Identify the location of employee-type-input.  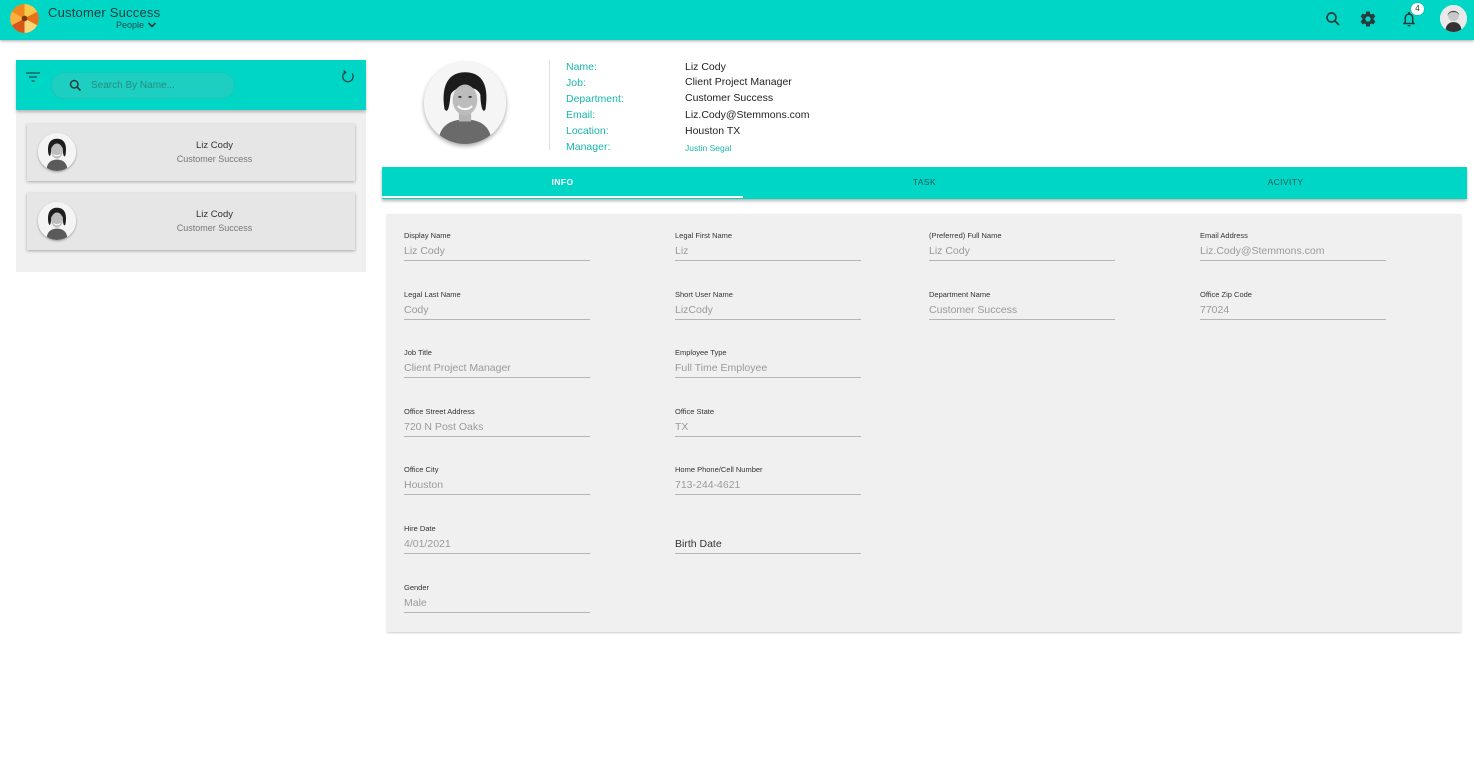
(768, 368).